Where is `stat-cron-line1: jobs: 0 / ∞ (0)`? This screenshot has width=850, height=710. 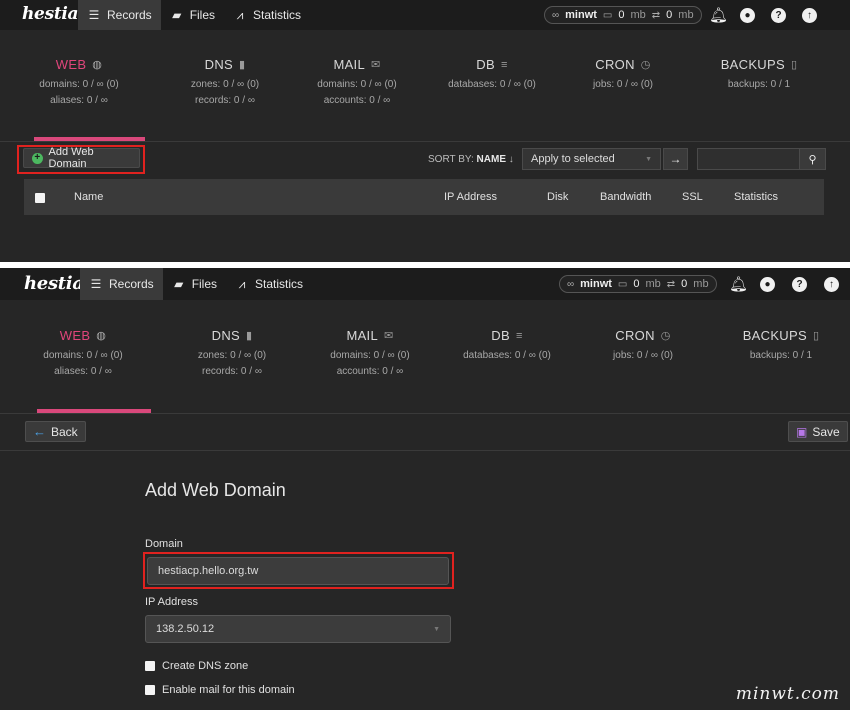 stat-cron-line1: jobs: 0 / ∞ (0) is located at coordinates (643, 355).